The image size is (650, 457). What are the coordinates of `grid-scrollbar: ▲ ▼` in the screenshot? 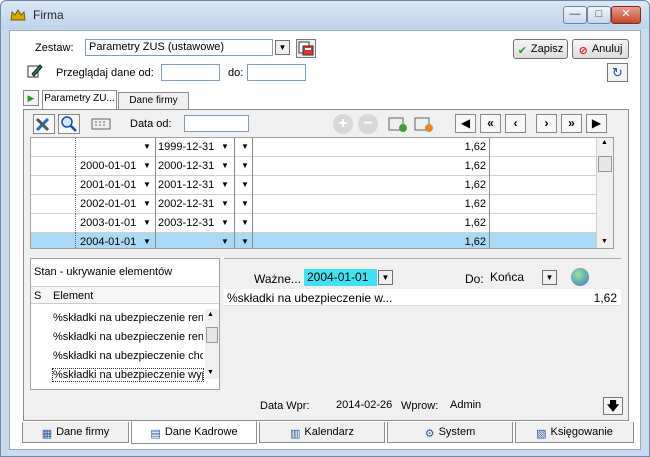 It's located at (604, 193).